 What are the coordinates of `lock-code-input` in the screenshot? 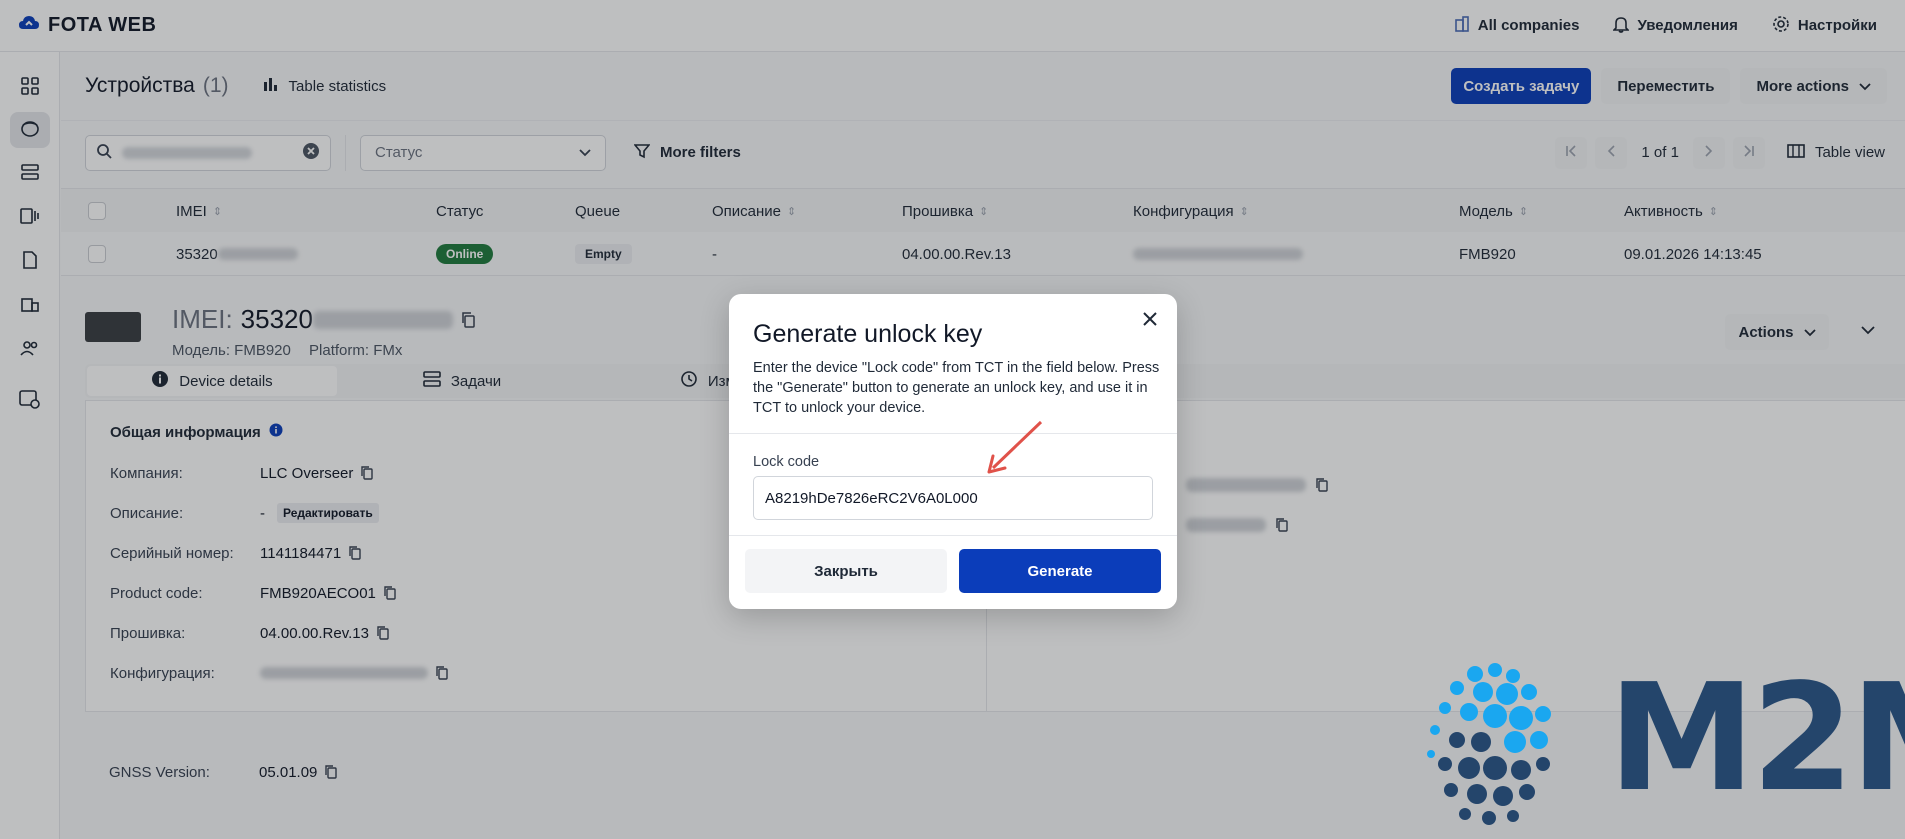 It's located at (953, 498).